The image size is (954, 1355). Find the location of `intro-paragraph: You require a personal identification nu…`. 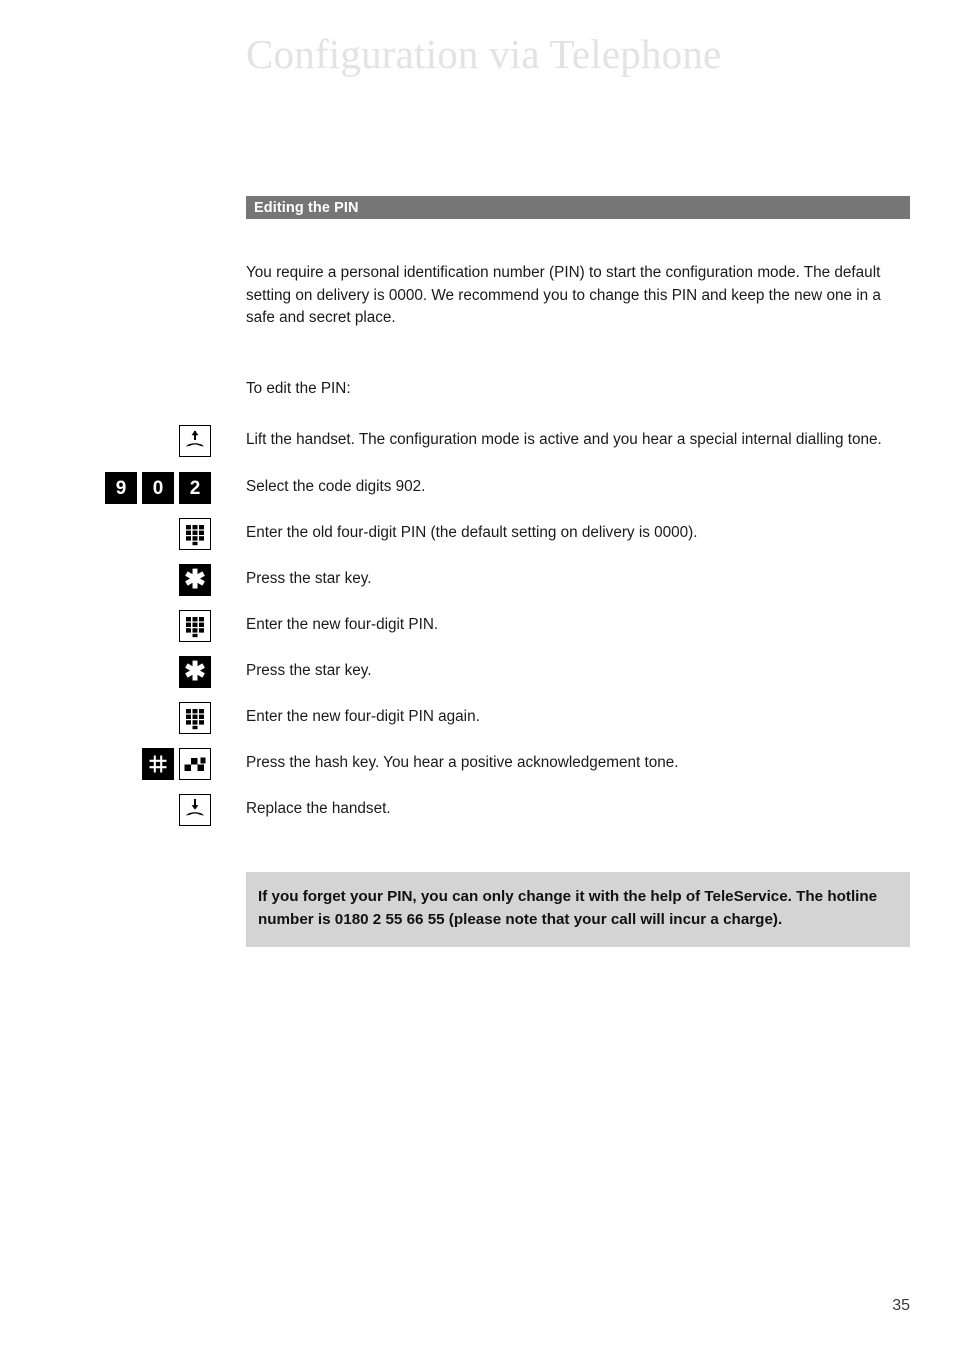

intro-paragraph: You require a personal identification nu… is located at coordinates (563, 295).